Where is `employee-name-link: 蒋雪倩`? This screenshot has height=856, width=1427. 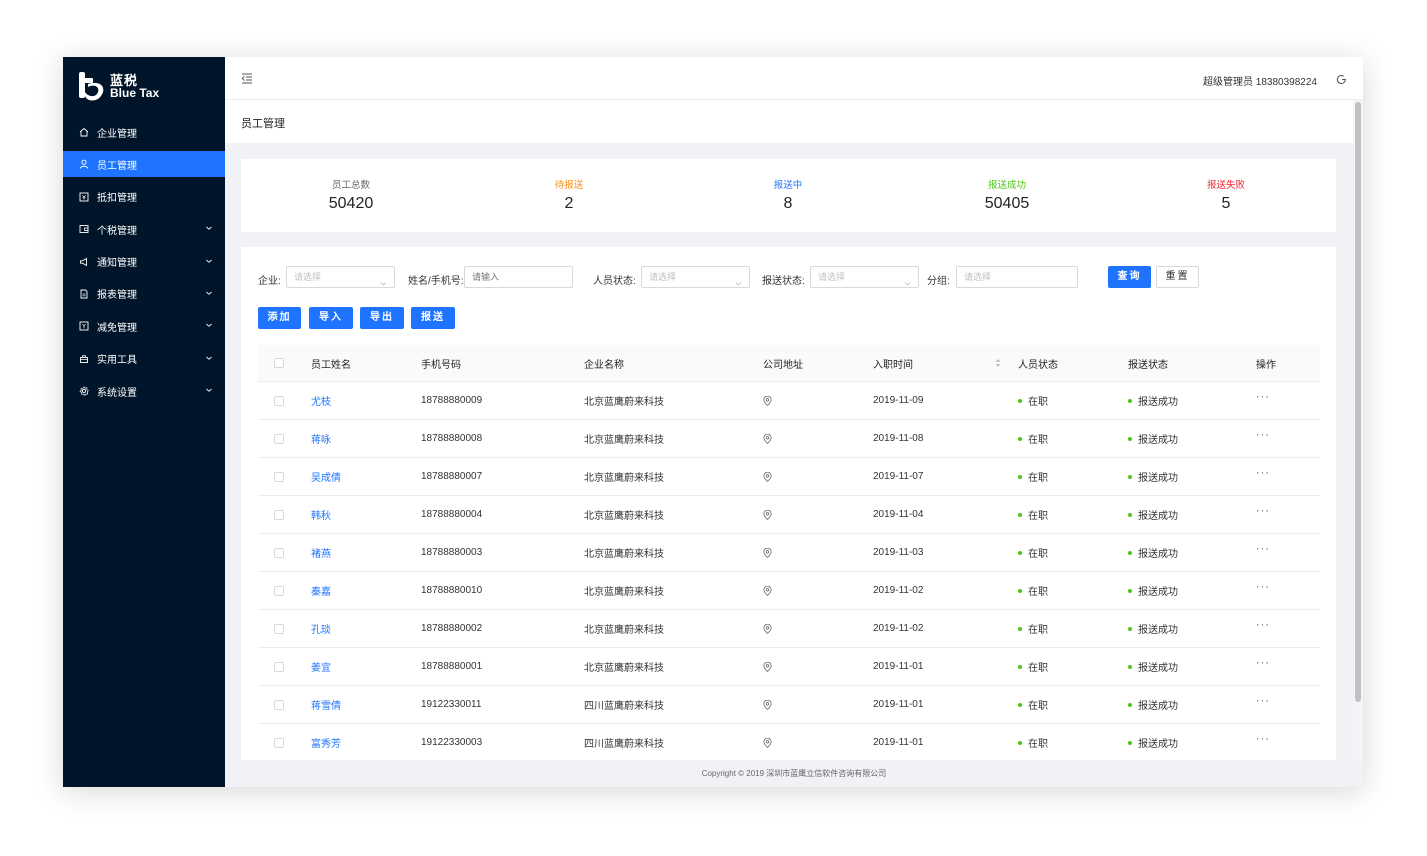
employee-name-link: 蒋雪倩 is located at coordinates (326, 704).